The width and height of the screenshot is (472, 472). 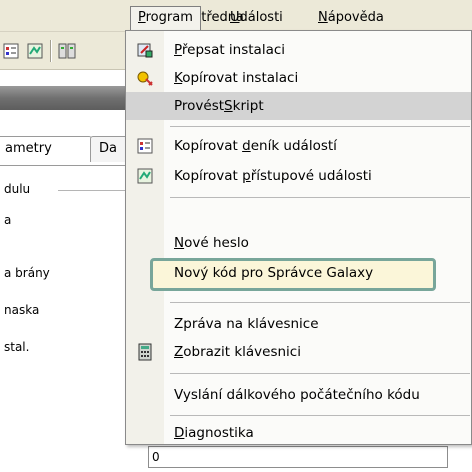 I want to click on menu-item-overwrite-install: Přepsat instalaci, so click(x=298, y=50).